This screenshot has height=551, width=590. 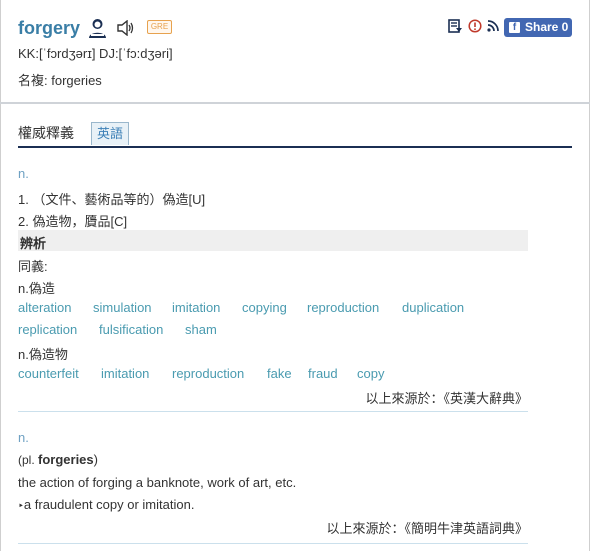 What do you see at coordinates (112, 199) in the screenshot?
I see `definition-1: 1. （文件、藝術品等的）偽造[U]` at bounding box center [112, 199].